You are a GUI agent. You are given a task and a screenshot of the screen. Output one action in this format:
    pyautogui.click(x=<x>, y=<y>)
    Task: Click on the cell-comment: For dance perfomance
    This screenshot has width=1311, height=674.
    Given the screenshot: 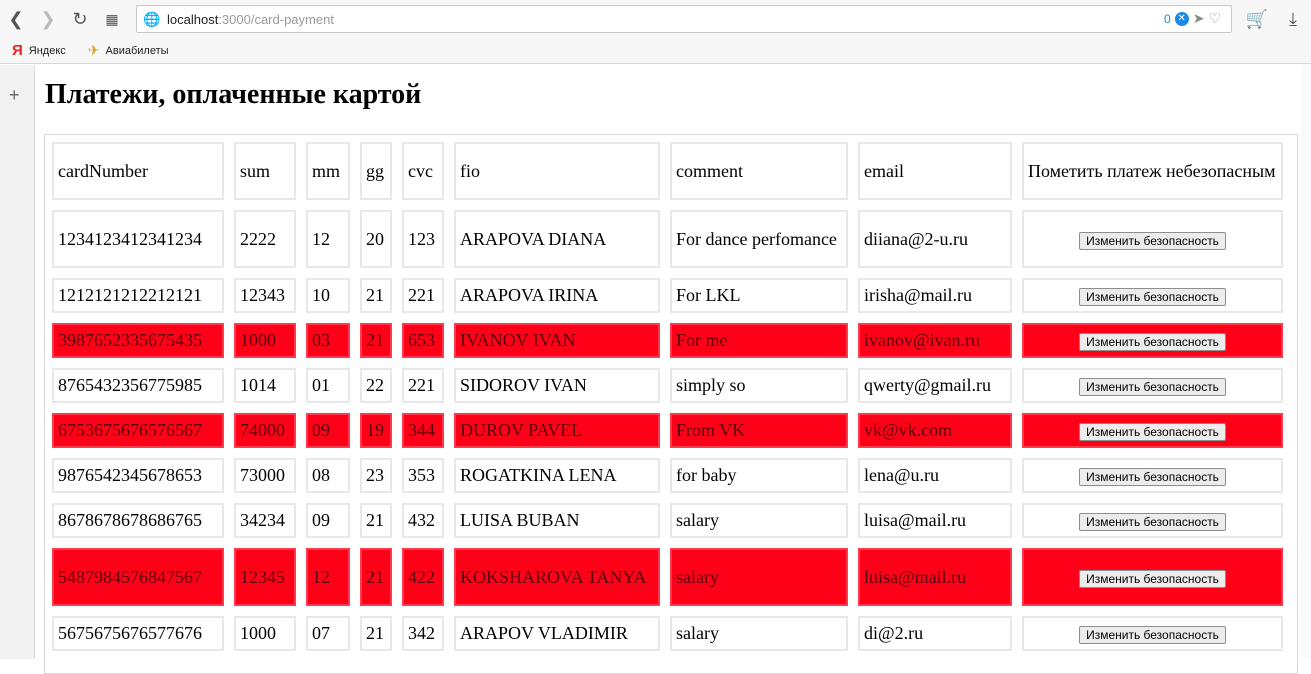 What is the action you would take?
    pyautogui.click(x=759, y=239)
    